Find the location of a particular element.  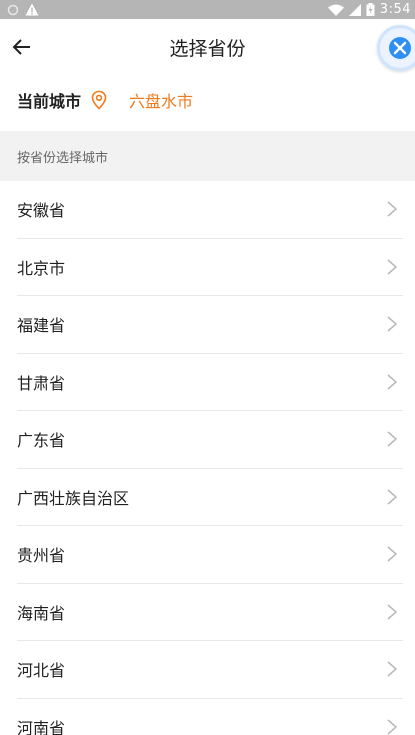

floating-assistant-button is located at coordinates (396, 48).